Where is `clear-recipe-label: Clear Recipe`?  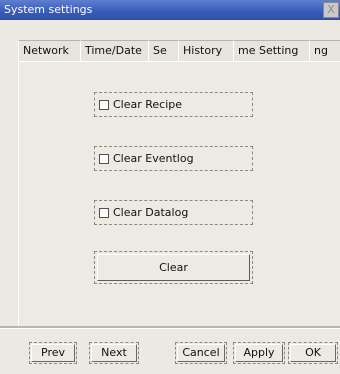
clear-recipe-label: Clear Recipe is located at coordinates (148, 104).